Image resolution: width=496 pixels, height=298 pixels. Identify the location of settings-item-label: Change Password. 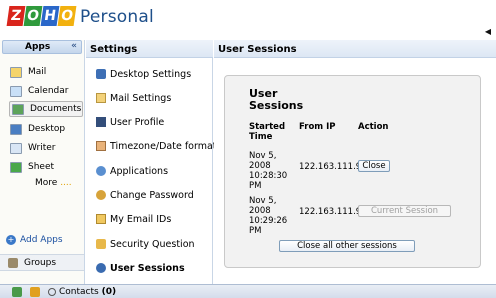
(152, 195).